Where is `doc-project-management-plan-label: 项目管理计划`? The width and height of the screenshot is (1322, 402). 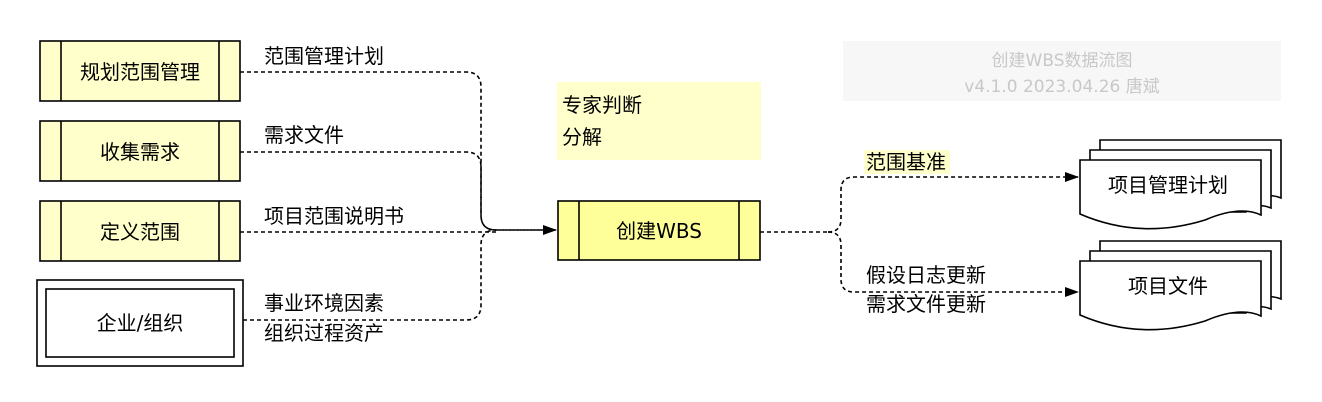 doc-project-management-plan-label: 项目管理计划 is located at coordinates (1168, 185).